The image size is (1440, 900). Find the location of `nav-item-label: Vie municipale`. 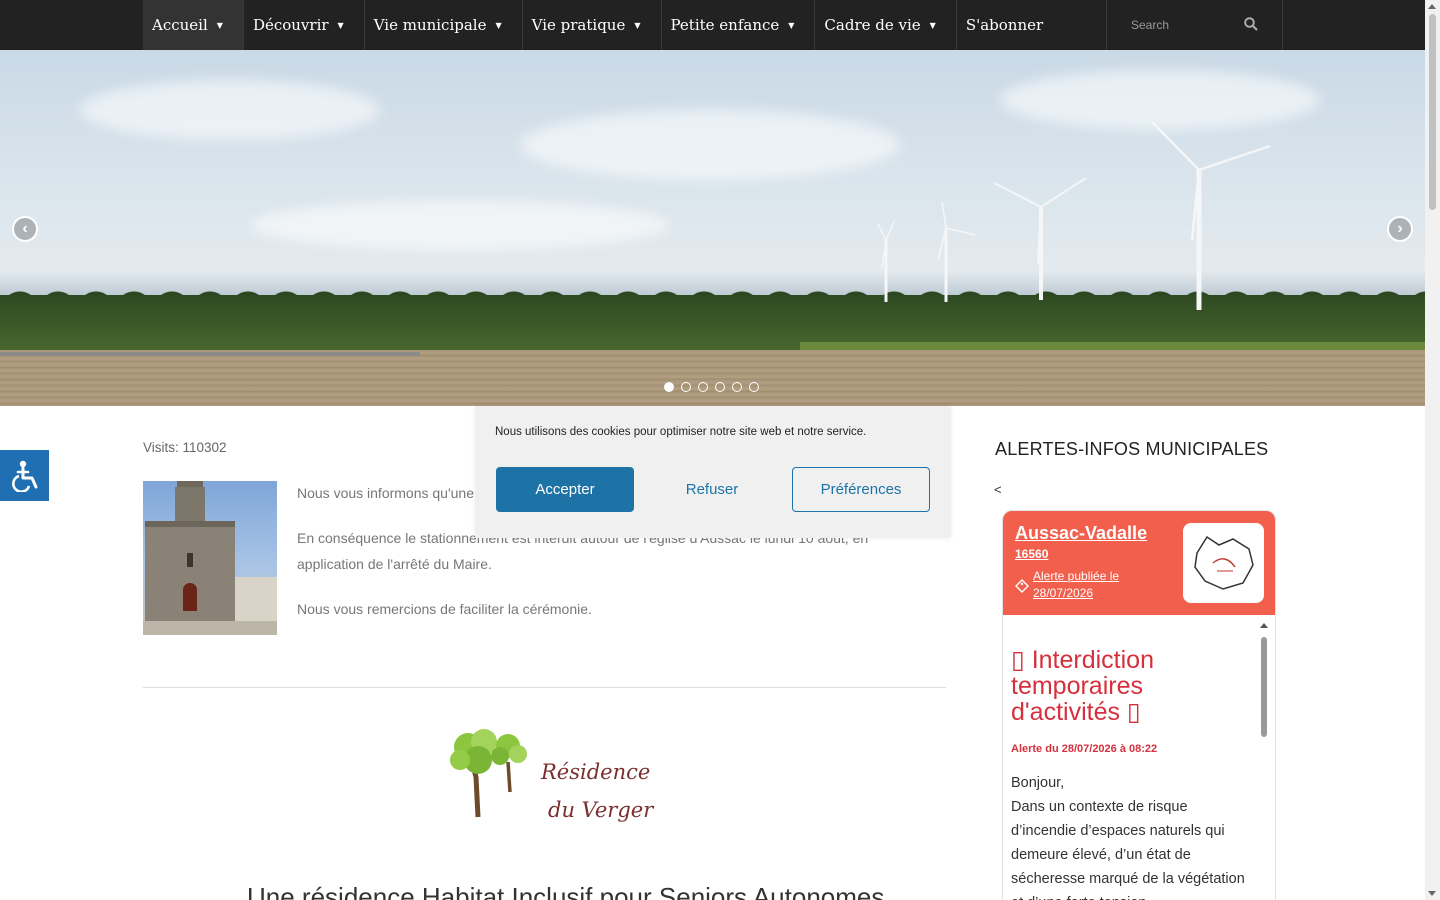

nav-item-label: Vie municipale is located at coordinates (430, 25).